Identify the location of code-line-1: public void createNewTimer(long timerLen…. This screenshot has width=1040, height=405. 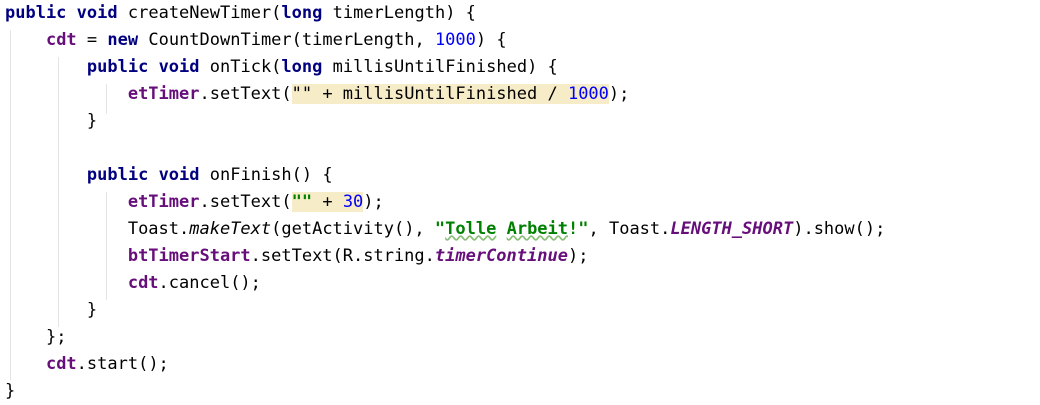
(240, 13).